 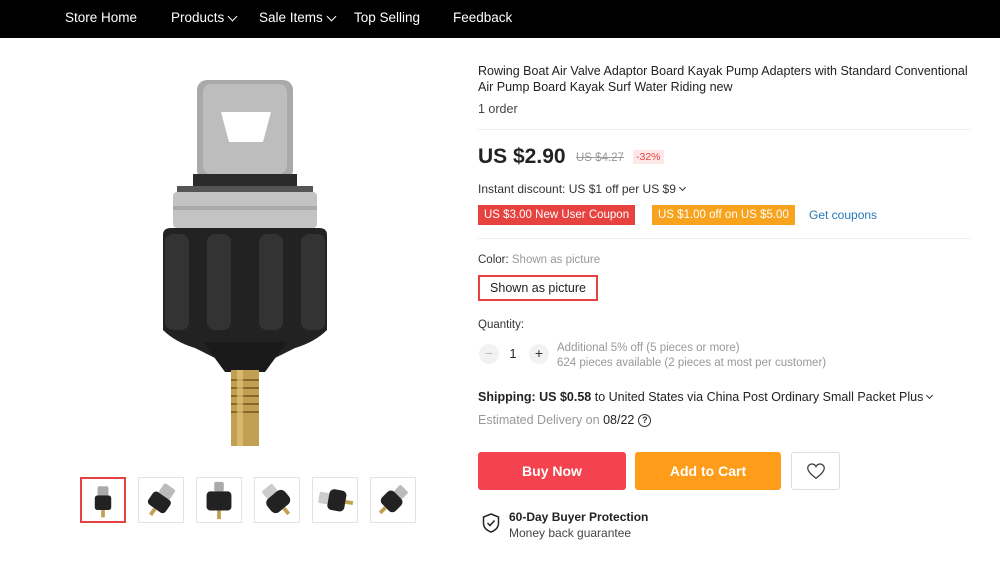 I want to click on nav-sale-items-label: Sale Items, so click(x=291, y=17).